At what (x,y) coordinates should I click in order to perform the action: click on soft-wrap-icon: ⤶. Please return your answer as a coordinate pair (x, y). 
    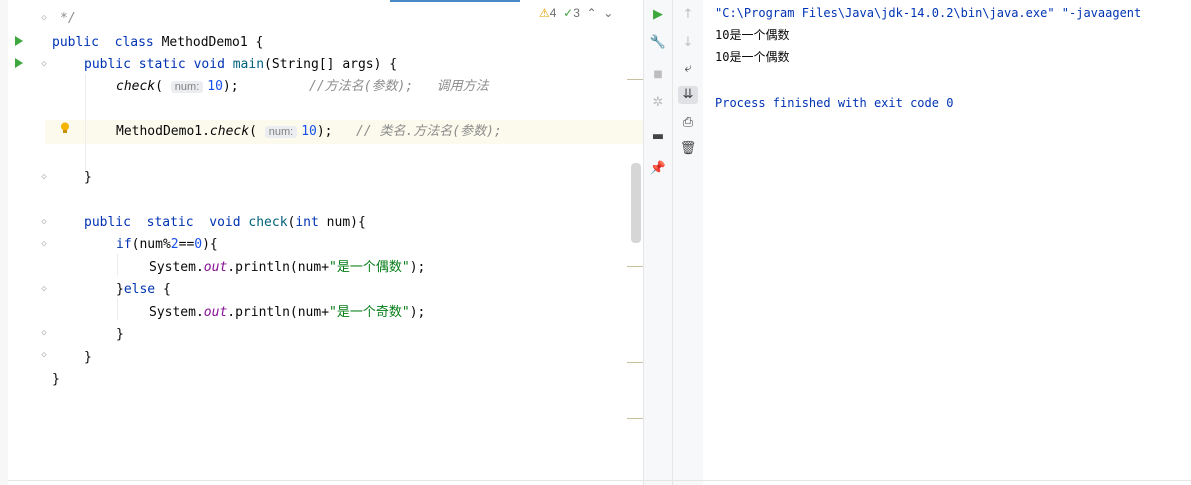
    Looking at the image, I should click on (688, 69).